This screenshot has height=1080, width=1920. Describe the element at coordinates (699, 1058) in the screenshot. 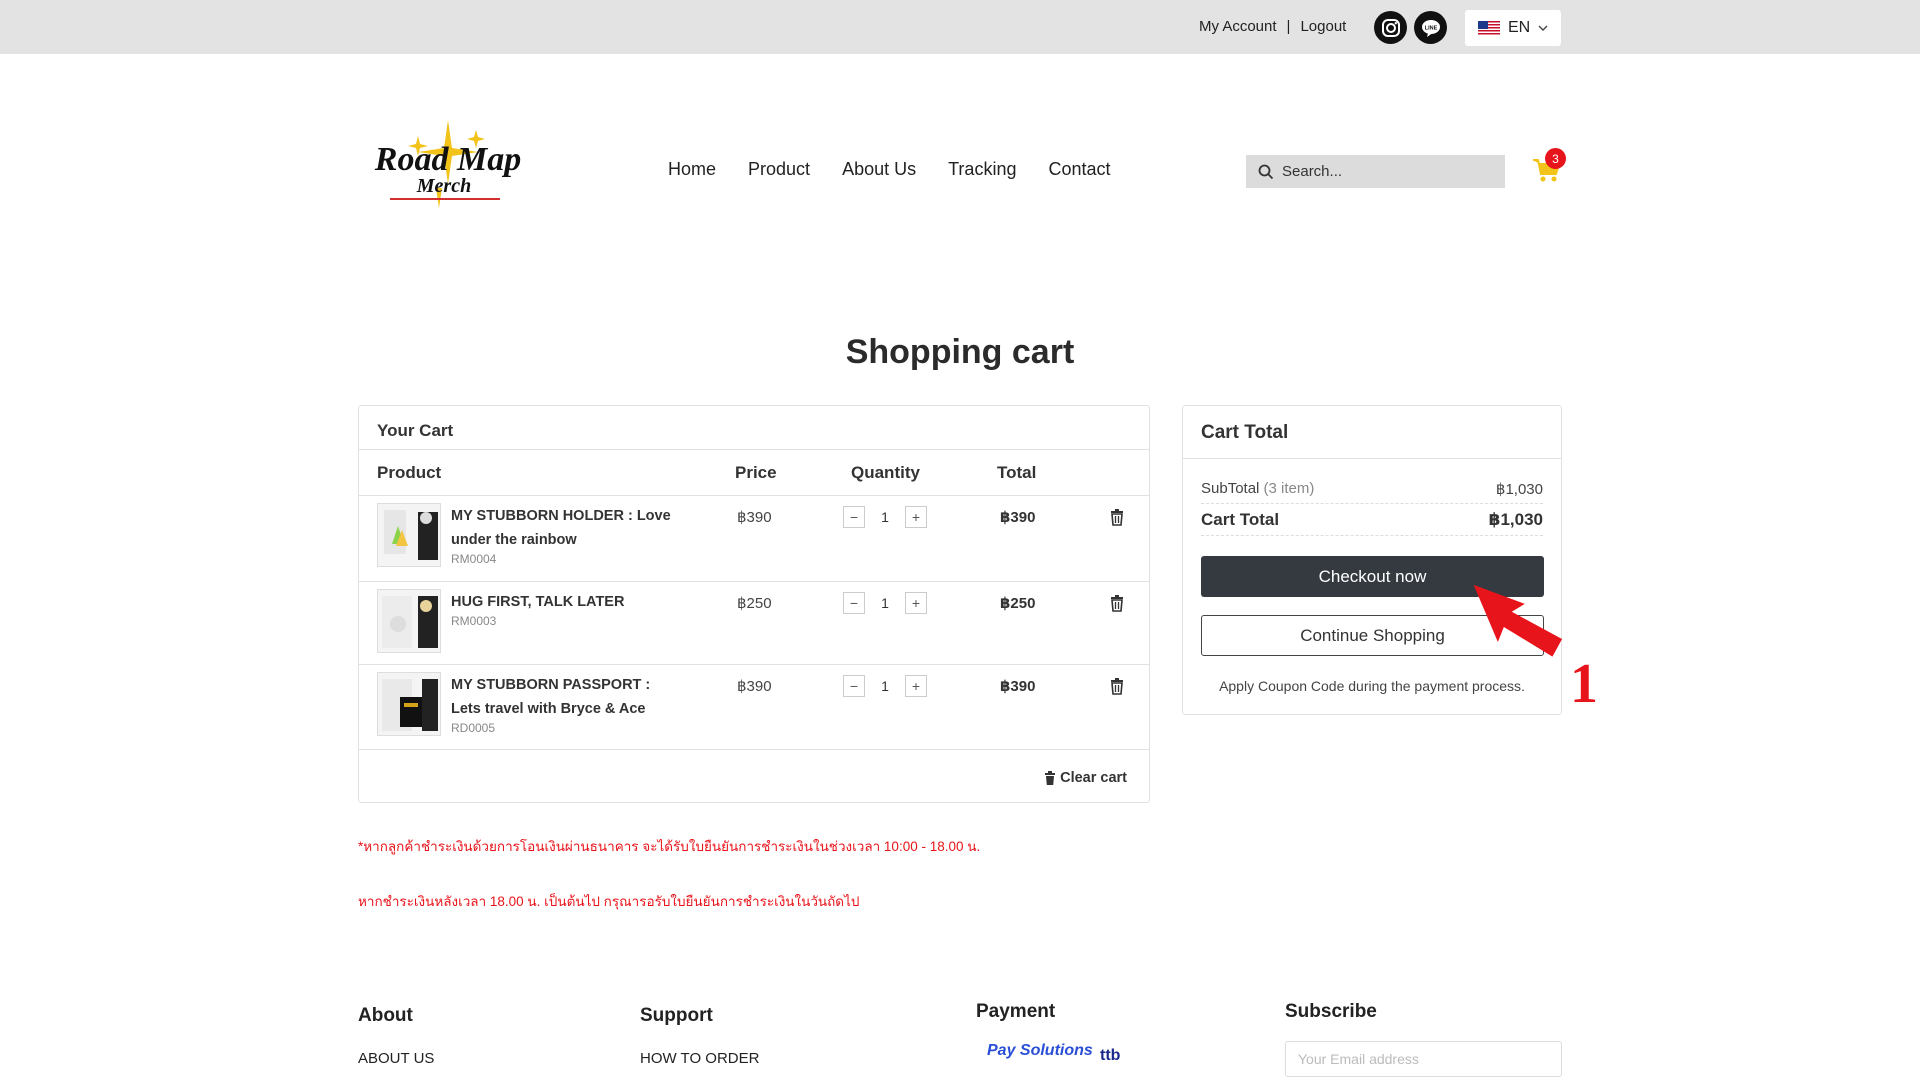

I see `footer-how-to-order-link: HOW TO ORDER` at that location.